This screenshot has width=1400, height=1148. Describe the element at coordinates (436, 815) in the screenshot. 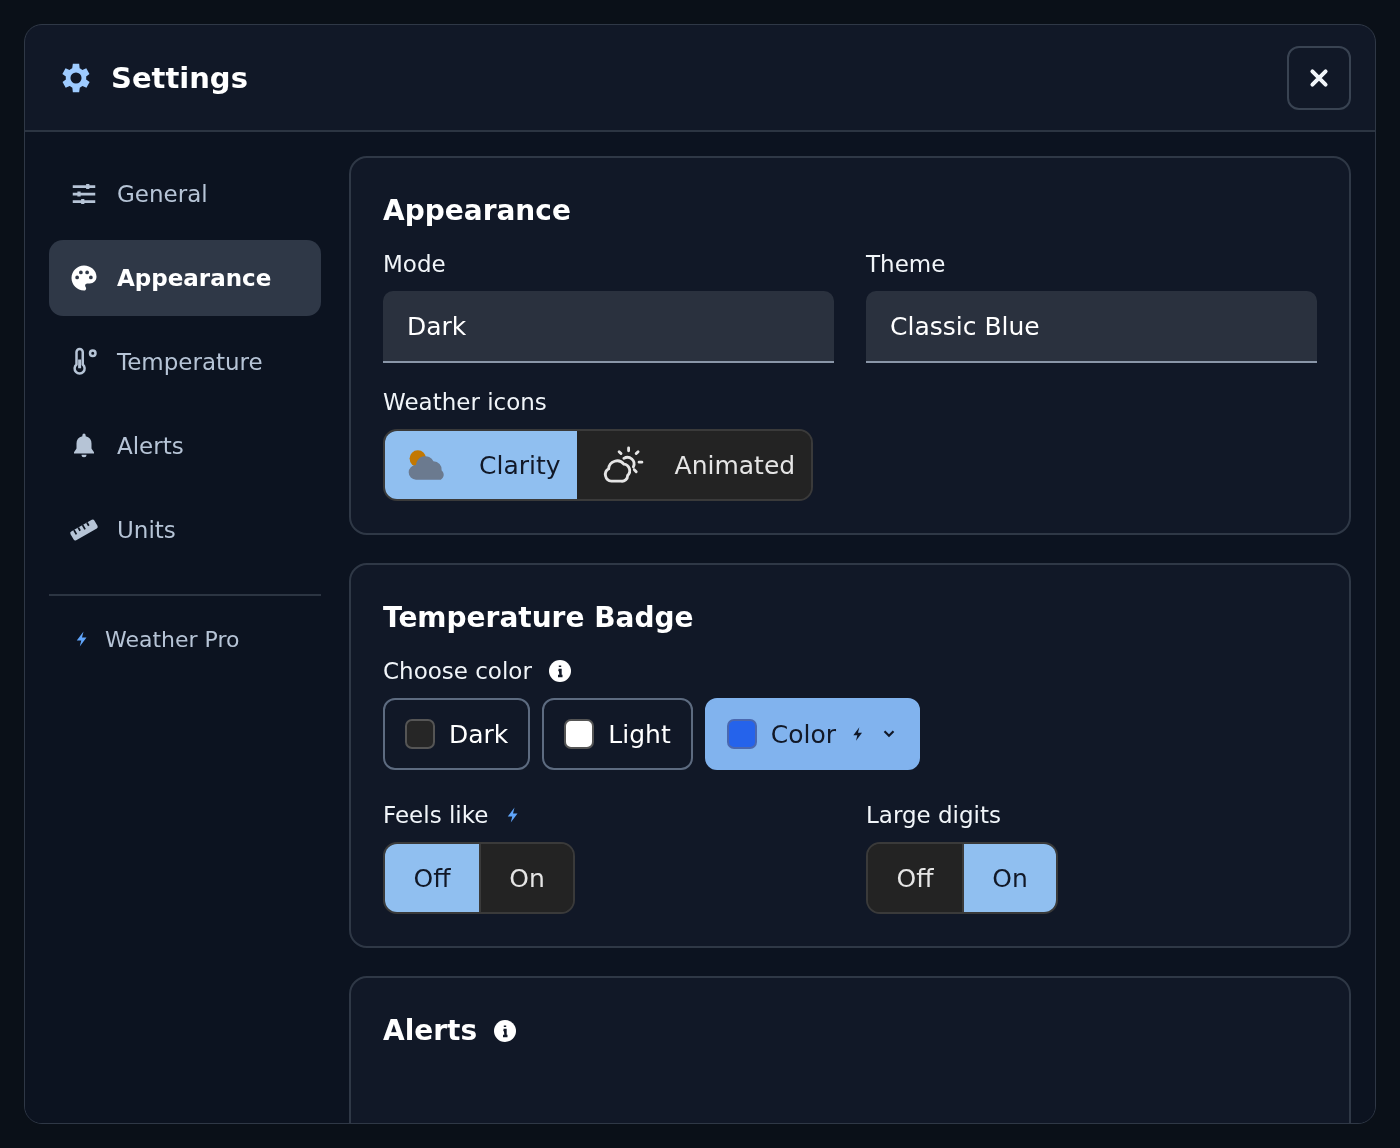

I see `field-label: Feels like` at that location.